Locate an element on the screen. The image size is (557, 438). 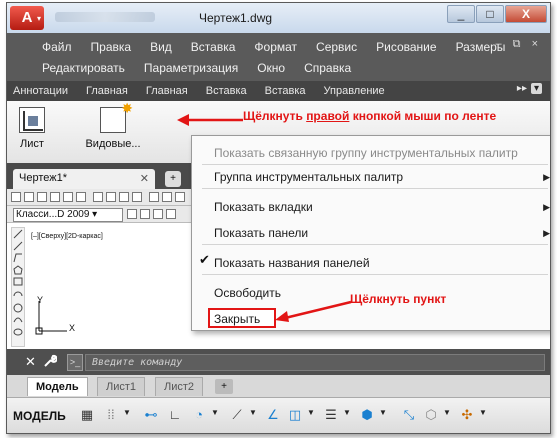
menu-view: Вид is located at coordinates (161, 47).